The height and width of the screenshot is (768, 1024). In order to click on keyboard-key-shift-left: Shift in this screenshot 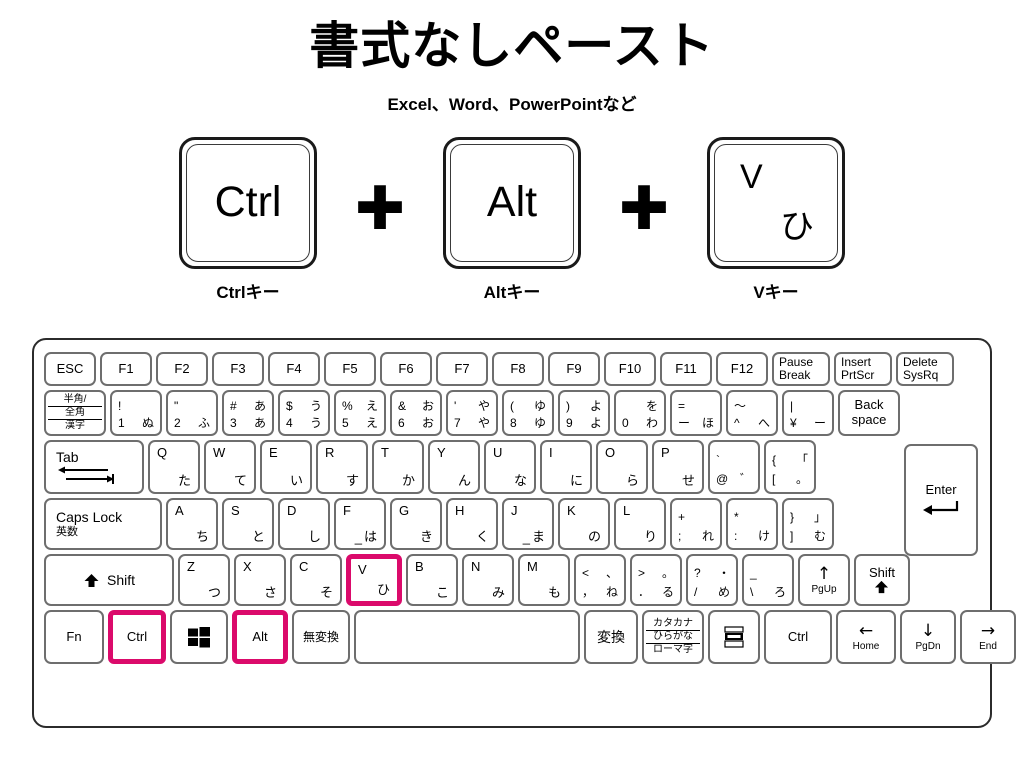, I will do `click(109, 580)`.